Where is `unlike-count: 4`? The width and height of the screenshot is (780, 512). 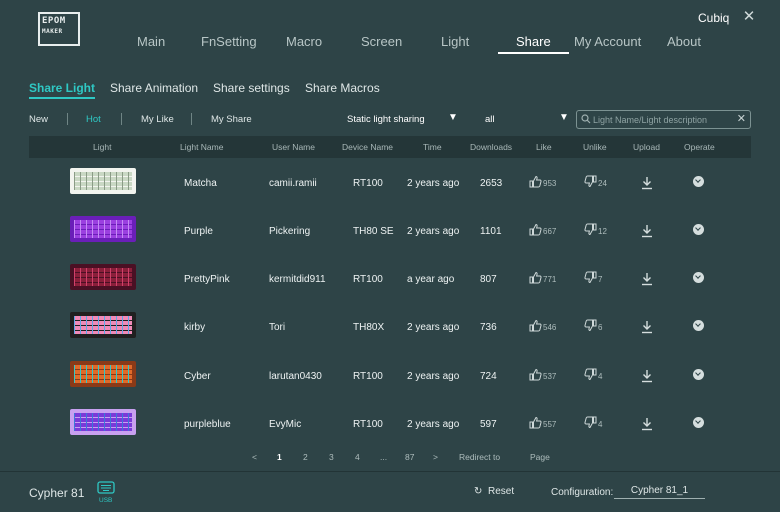 unlike-count: 4 is located at coordinates (600, 376).